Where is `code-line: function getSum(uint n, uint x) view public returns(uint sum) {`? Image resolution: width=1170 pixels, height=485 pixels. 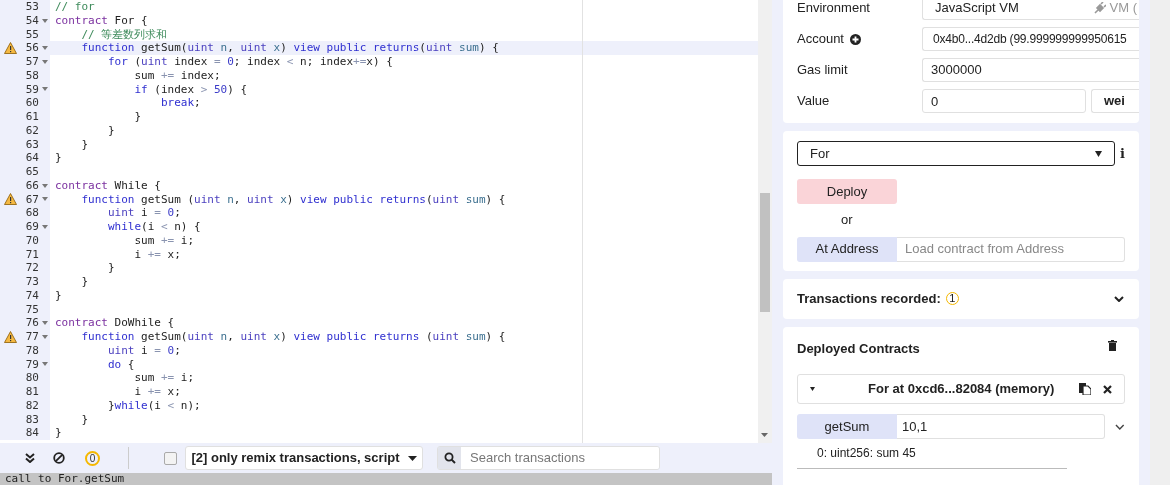 code-line: function getSum(uint n, uint x) view public returns(uint sum) { is located at coordinates (289, 48).